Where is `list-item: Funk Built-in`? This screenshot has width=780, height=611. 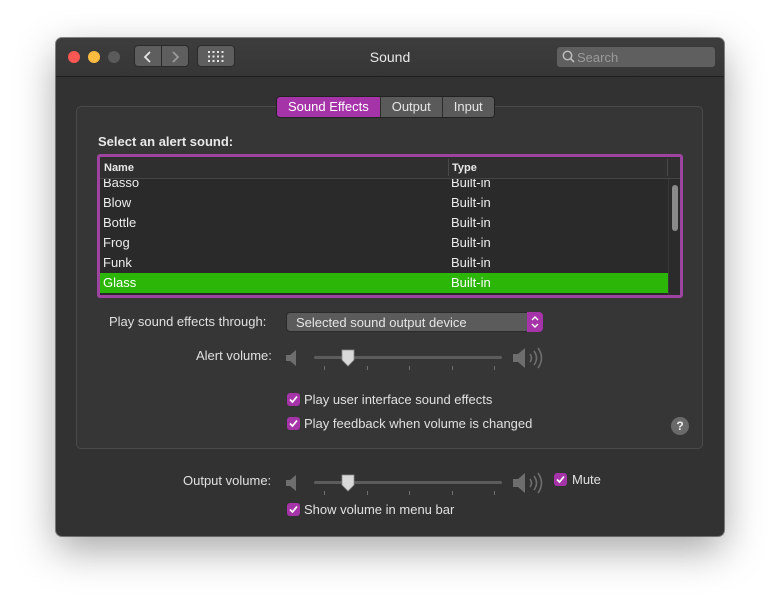 list-item: Funk Built-in is located at coordinates (384, 263).